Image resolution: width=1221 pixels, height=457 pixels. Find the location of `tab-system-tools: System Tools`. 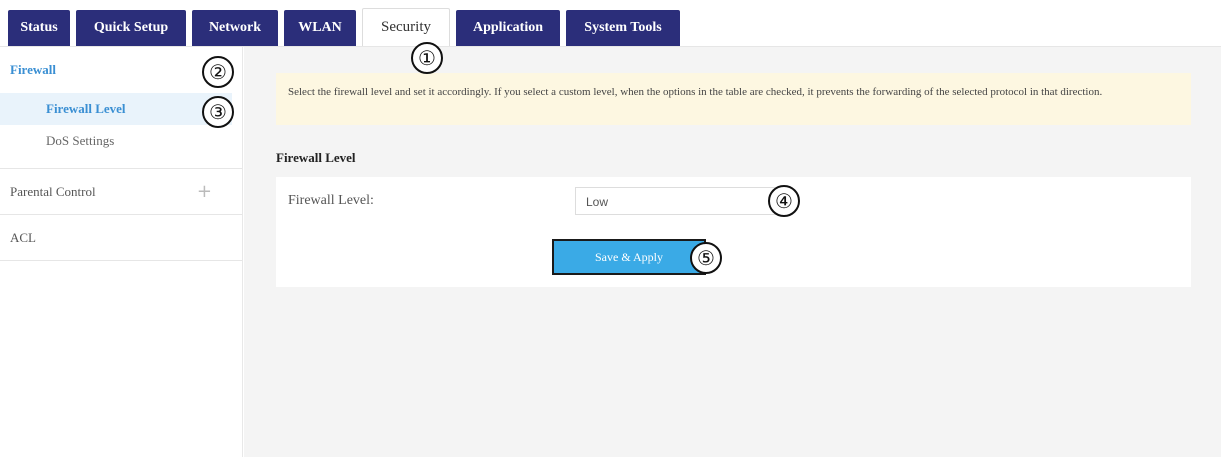

tab-system-tools: System Tools is located at coordinates (623, 28).